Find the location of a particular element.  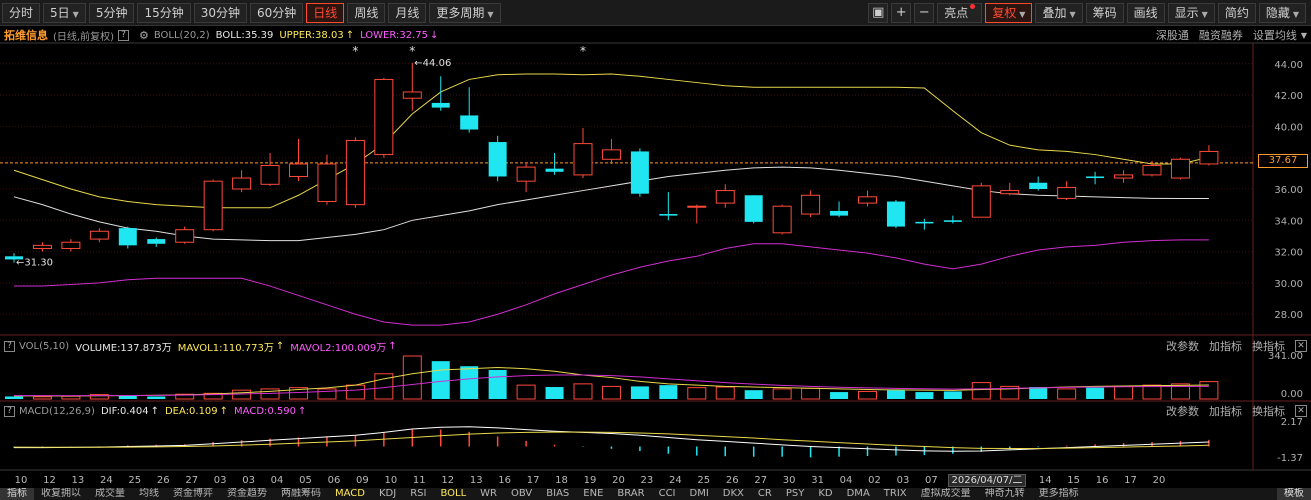

indicator-tab-3: 均线 is located at coordinates (149, 494).